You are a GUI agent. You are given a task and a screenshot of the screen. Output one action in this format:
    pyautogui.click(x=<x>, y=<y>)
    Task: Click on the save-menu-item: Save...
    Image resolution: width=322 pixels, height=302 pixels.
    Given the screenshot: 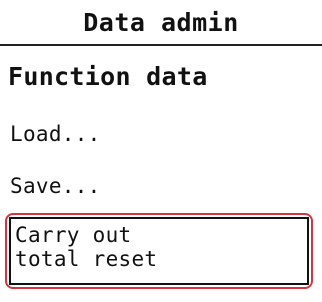 What is the action you would take?
    pyautogui.click(x=55, y=186)
    